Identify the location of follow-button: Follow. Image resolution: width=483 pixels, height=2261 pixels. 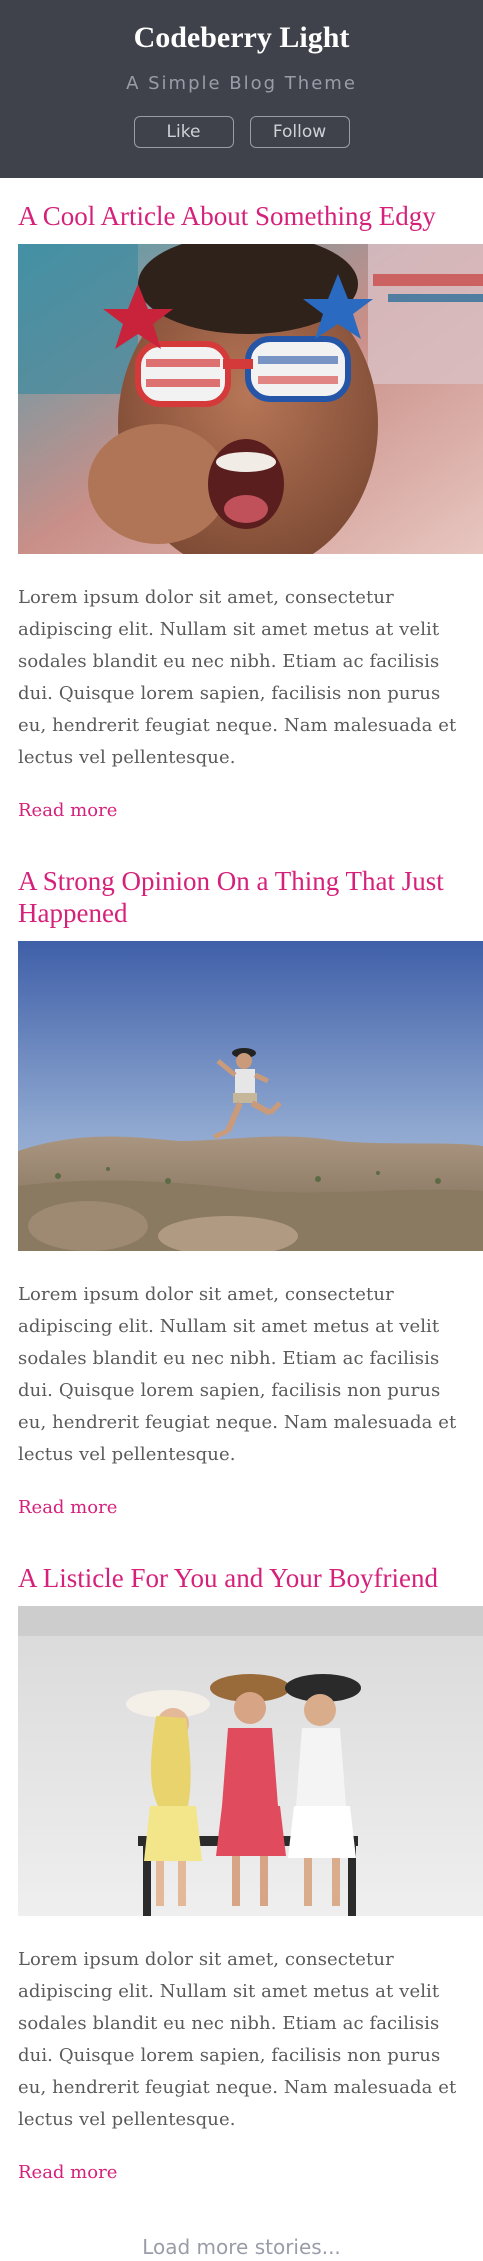
(299, 132).